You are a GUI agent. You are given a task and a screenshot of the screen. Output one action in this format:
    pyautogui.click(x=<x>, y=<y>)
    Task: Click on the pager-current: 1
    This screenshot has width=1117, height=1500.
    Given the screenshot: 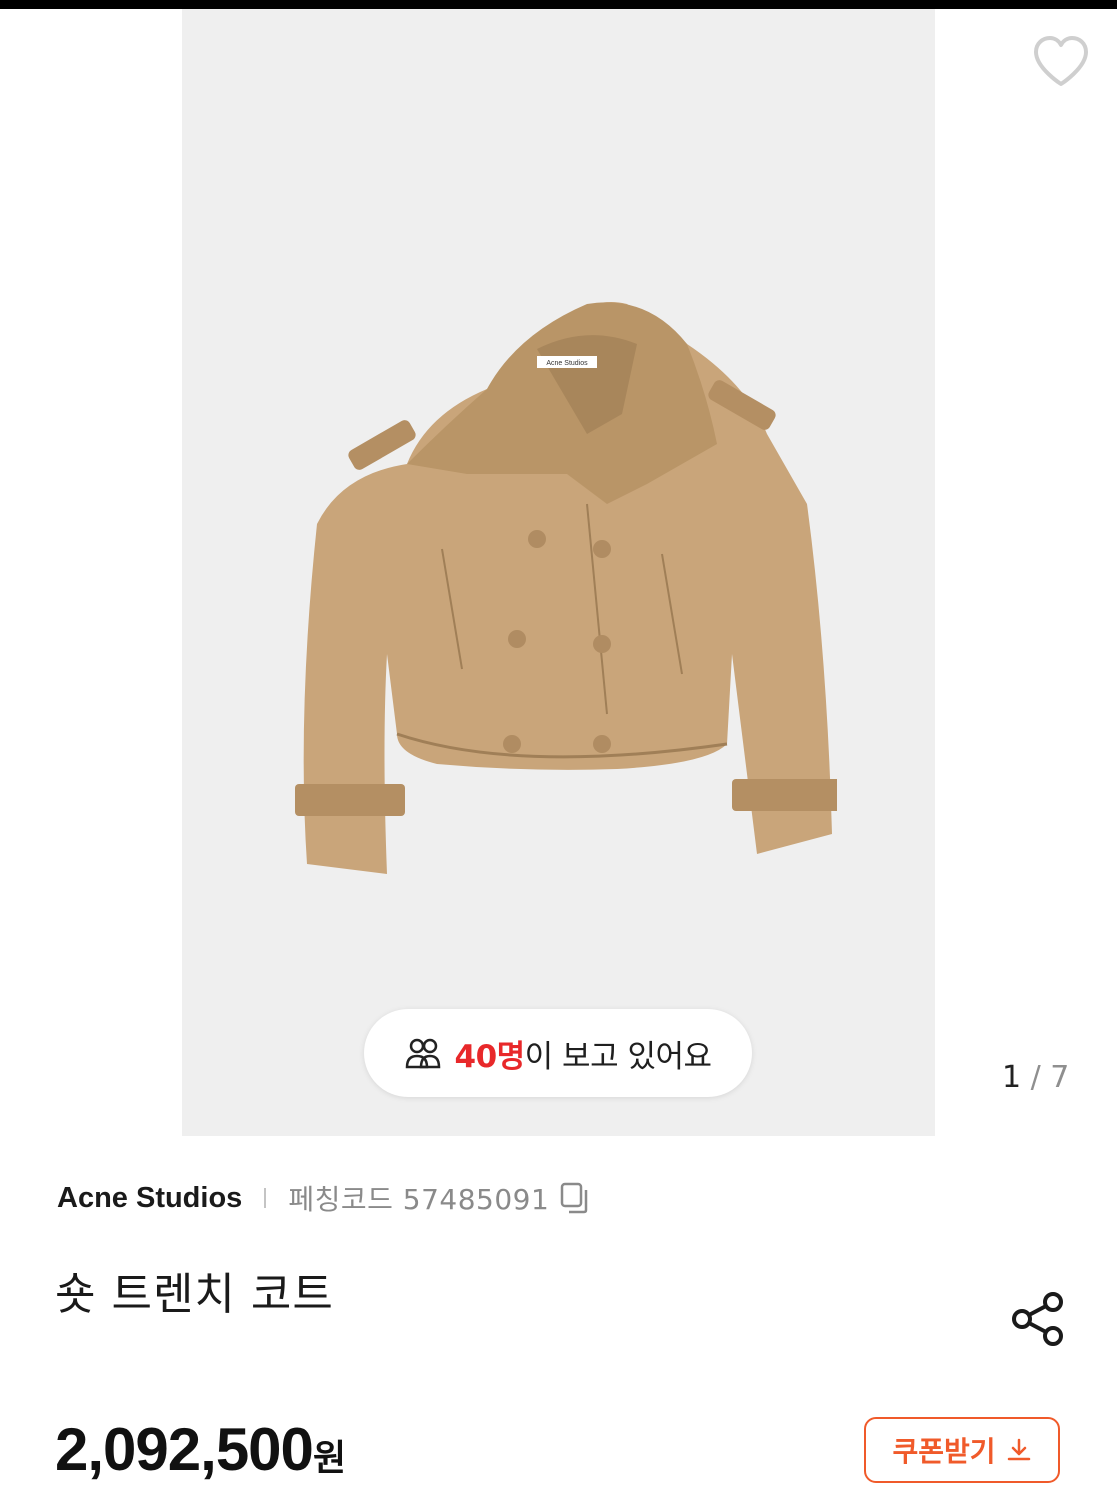 What is the action you would take?
    pyautogui.click(x=1012, y=1077)
    